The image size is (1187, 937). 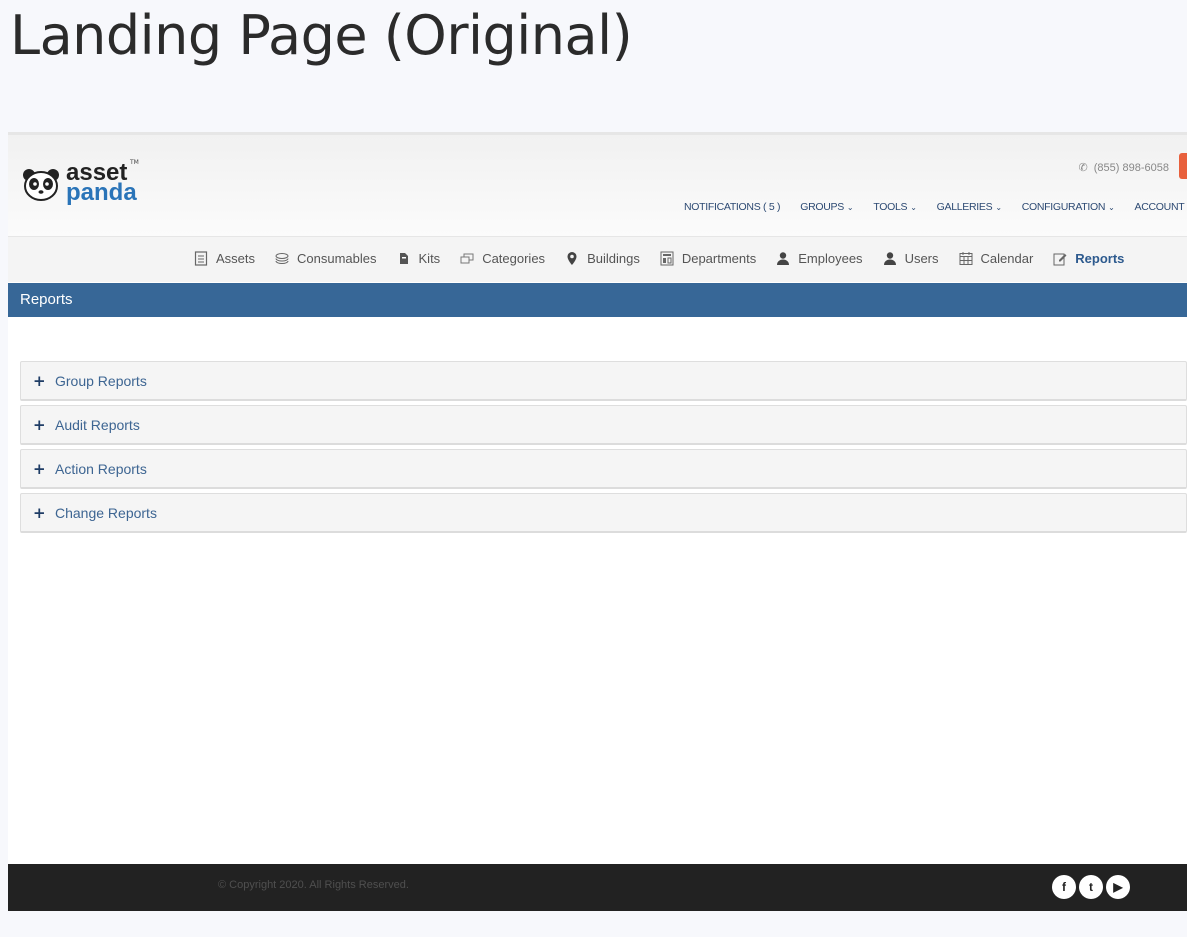 What do you see at coordinates (830, 258) in the screenshot?
I see `subnav-label: Employees` at bounding box center [830, 258].